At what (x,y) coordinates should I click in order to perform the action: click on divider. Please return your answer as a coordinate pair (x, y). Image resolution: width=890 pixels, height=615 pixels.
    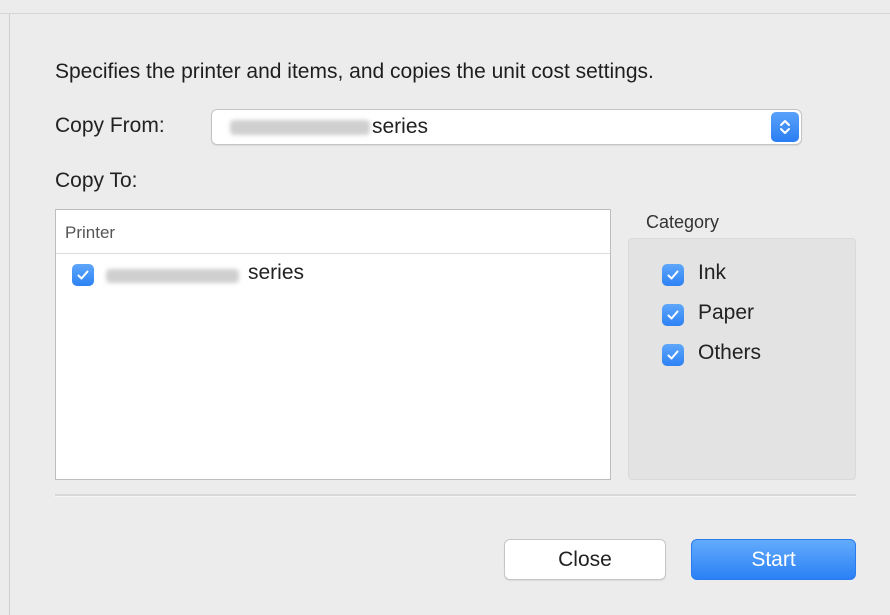
    Looking at the image, I should click on (455, 495).